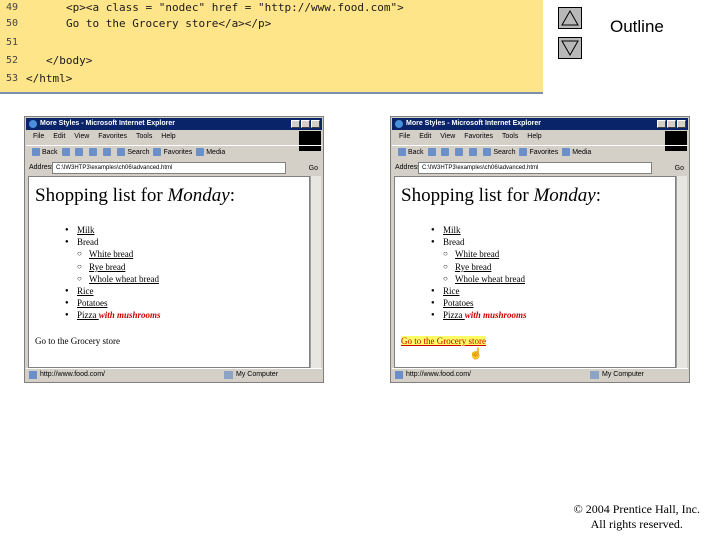 This screenshot has width=720, height=540. Describe the element at coordinates (637, 27) in the screenshot. I see `outline-label: Outline` at that location.